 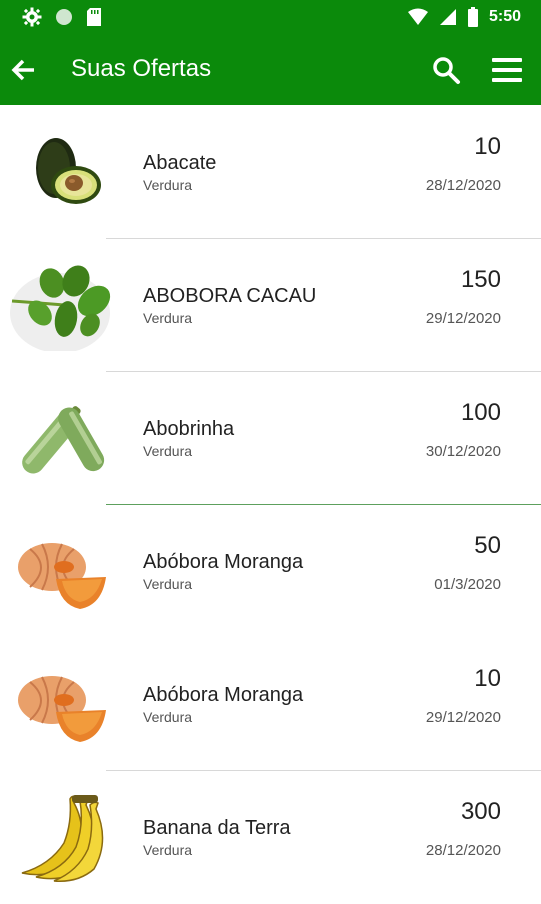 I want to click on offer-row: ABOBORA CACAU Verdura 150 29/12/2020, so click(x=270, y=305).